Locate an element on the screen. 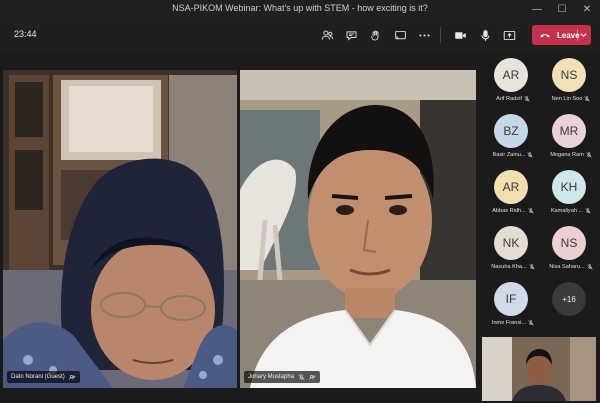  camera-toggle-button is located at coordinates (460, 35).